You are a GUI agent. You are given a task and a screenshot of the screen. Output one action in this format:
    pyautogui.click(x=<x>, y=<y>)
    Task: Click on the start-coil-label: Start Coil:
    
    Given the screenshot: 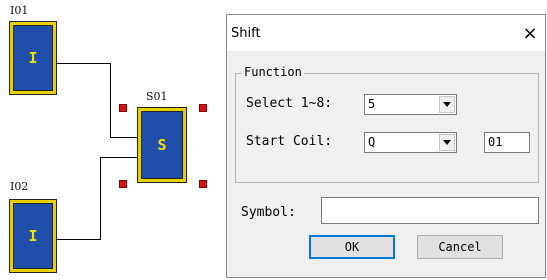 What is the action you would take?
    pyautogui.click(x=289, y=141)
    